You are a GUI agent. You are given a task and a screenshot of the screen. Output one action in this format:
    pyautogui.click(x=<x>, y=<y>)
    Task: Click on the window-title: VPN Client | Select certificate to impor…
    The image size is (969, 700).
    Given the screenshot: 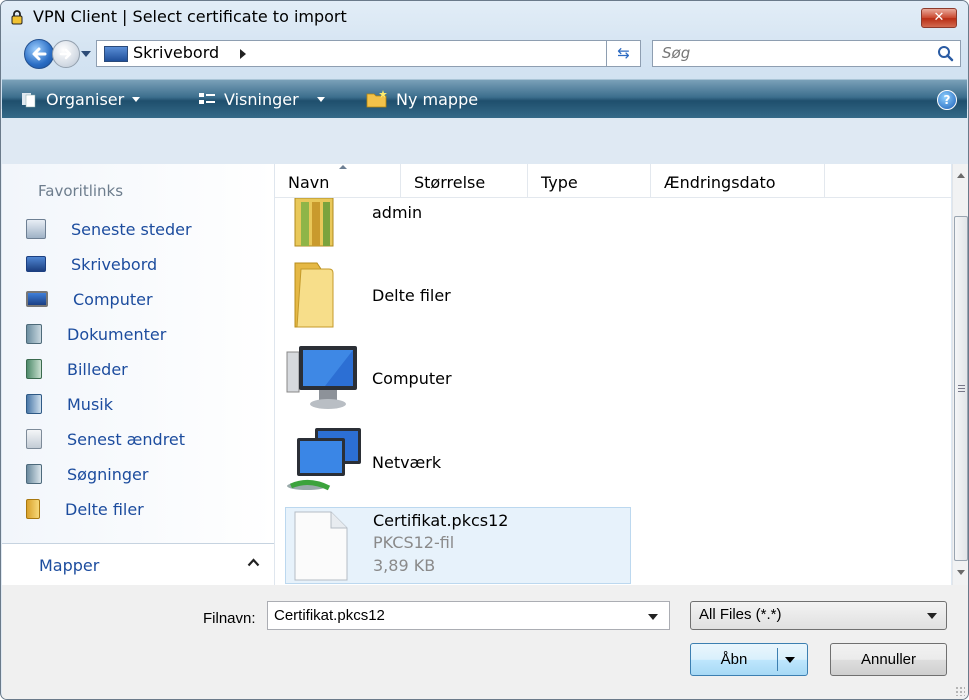 What is the action you would take?
    pyautogui.click(x=190, y=16)
    